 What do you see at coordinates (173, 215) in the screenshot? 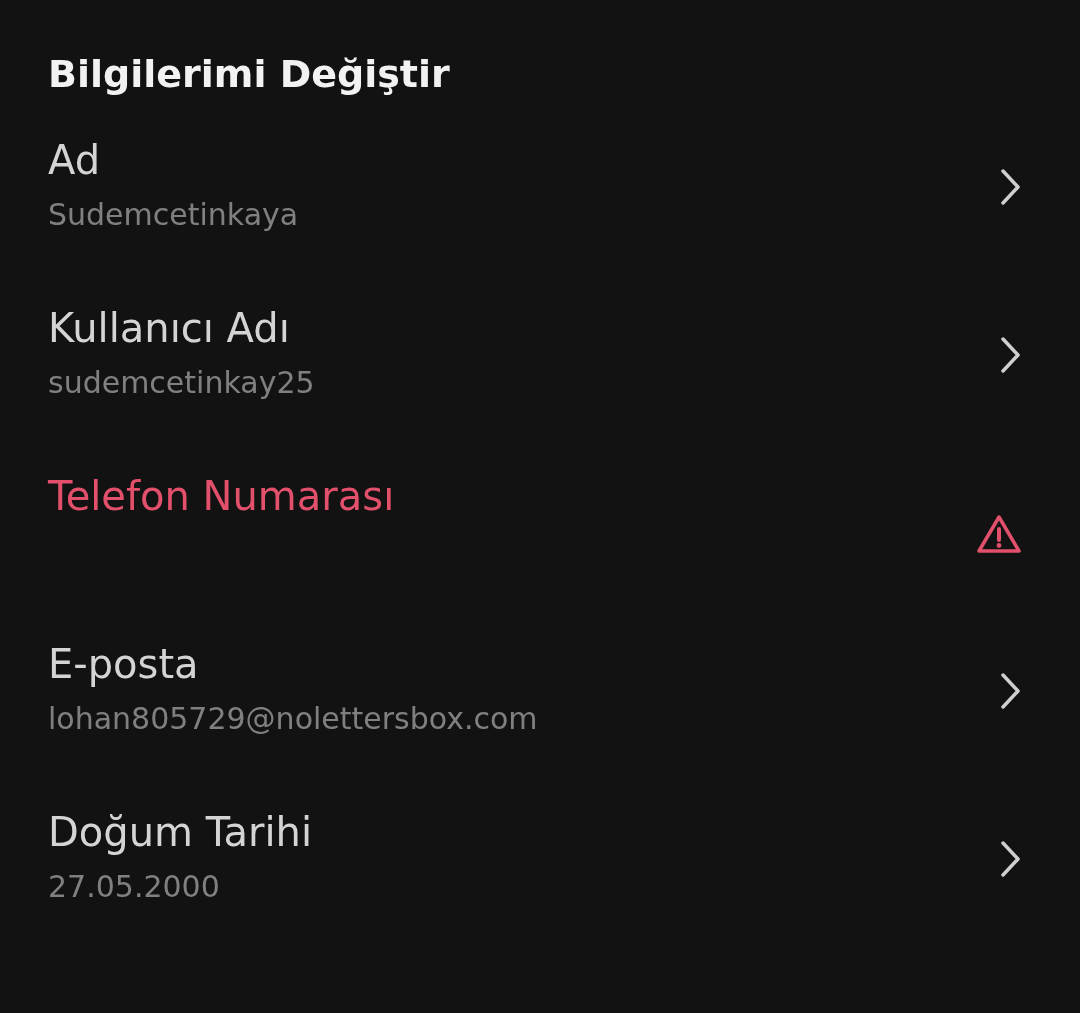
I see `setting-value: Sudemcetinkaya` at bounding box center [173, 215].